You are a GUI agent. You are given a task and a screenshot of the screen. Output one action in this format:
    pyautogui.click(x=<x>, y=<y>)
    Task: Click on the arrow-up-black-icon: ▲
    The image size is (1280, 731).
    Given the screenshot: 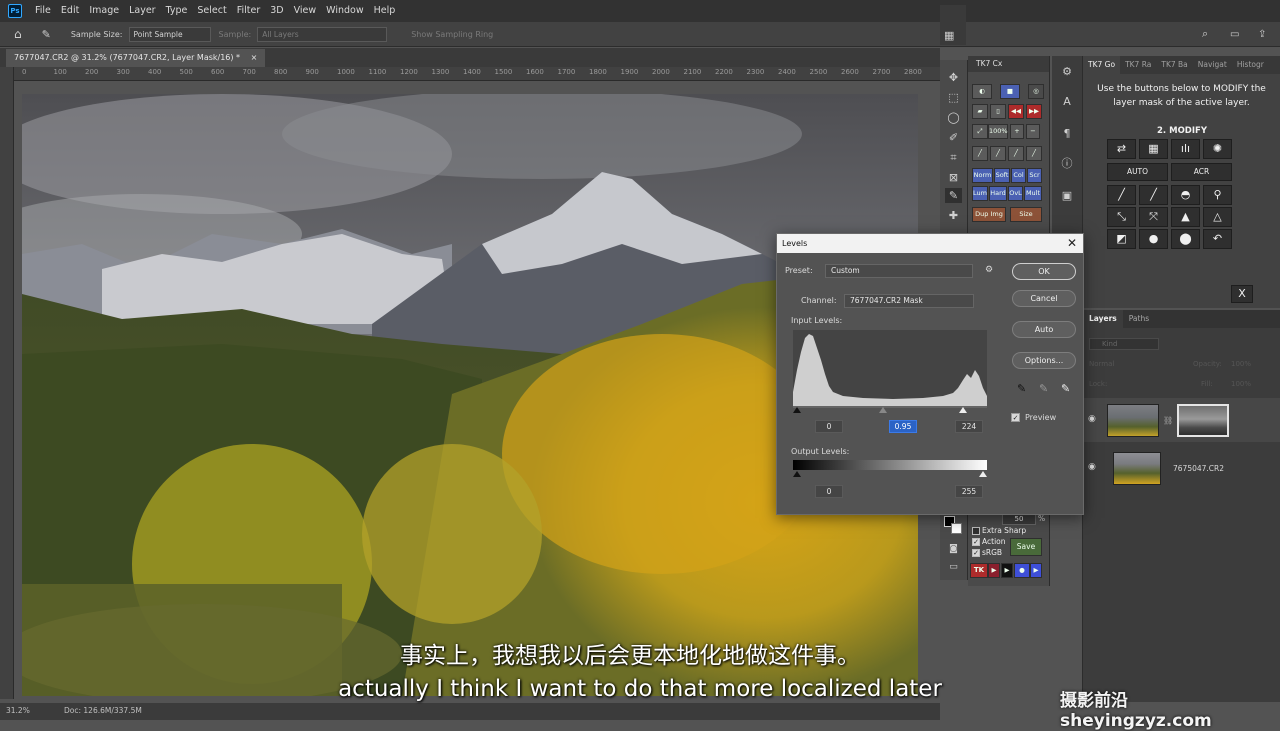 What is the action you would take?
    pyautogui.click(x=1185, y=217)
    